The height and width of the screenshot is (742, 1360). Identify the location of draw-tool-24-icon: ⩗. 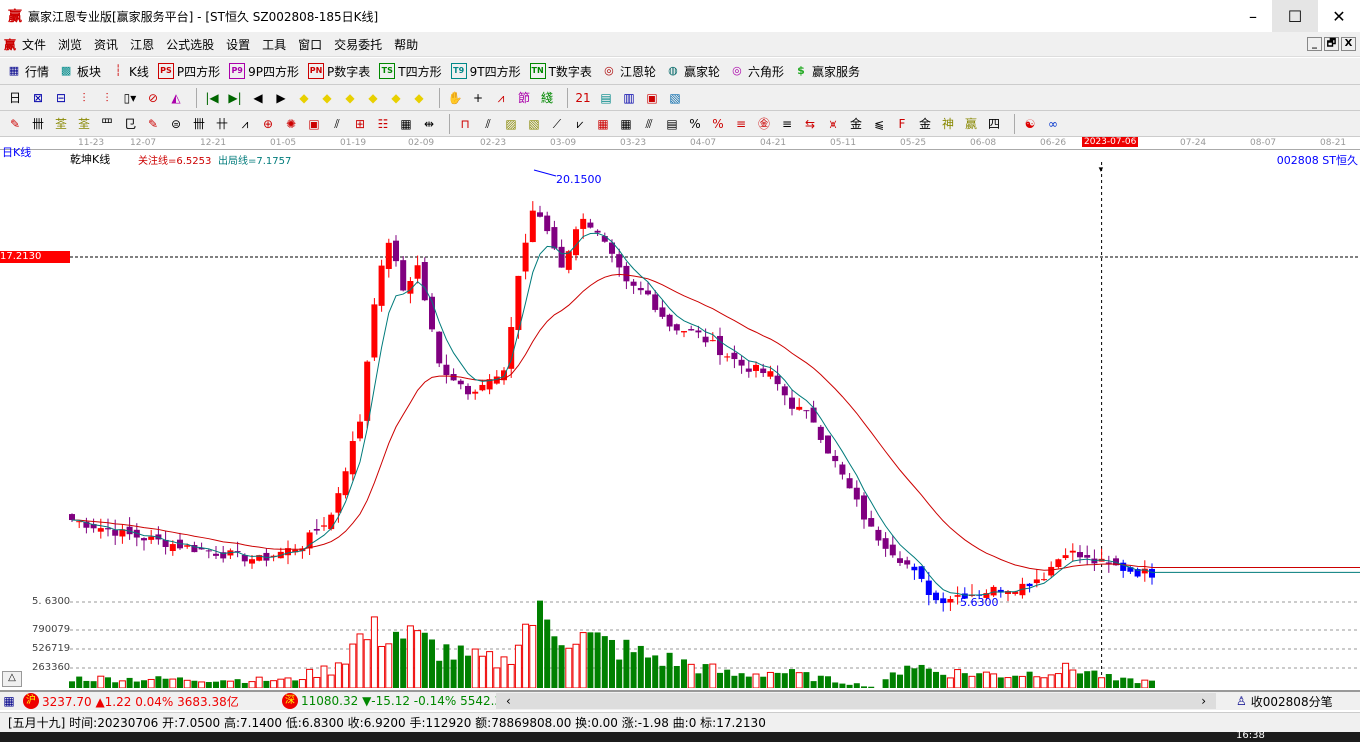
(580, 124).